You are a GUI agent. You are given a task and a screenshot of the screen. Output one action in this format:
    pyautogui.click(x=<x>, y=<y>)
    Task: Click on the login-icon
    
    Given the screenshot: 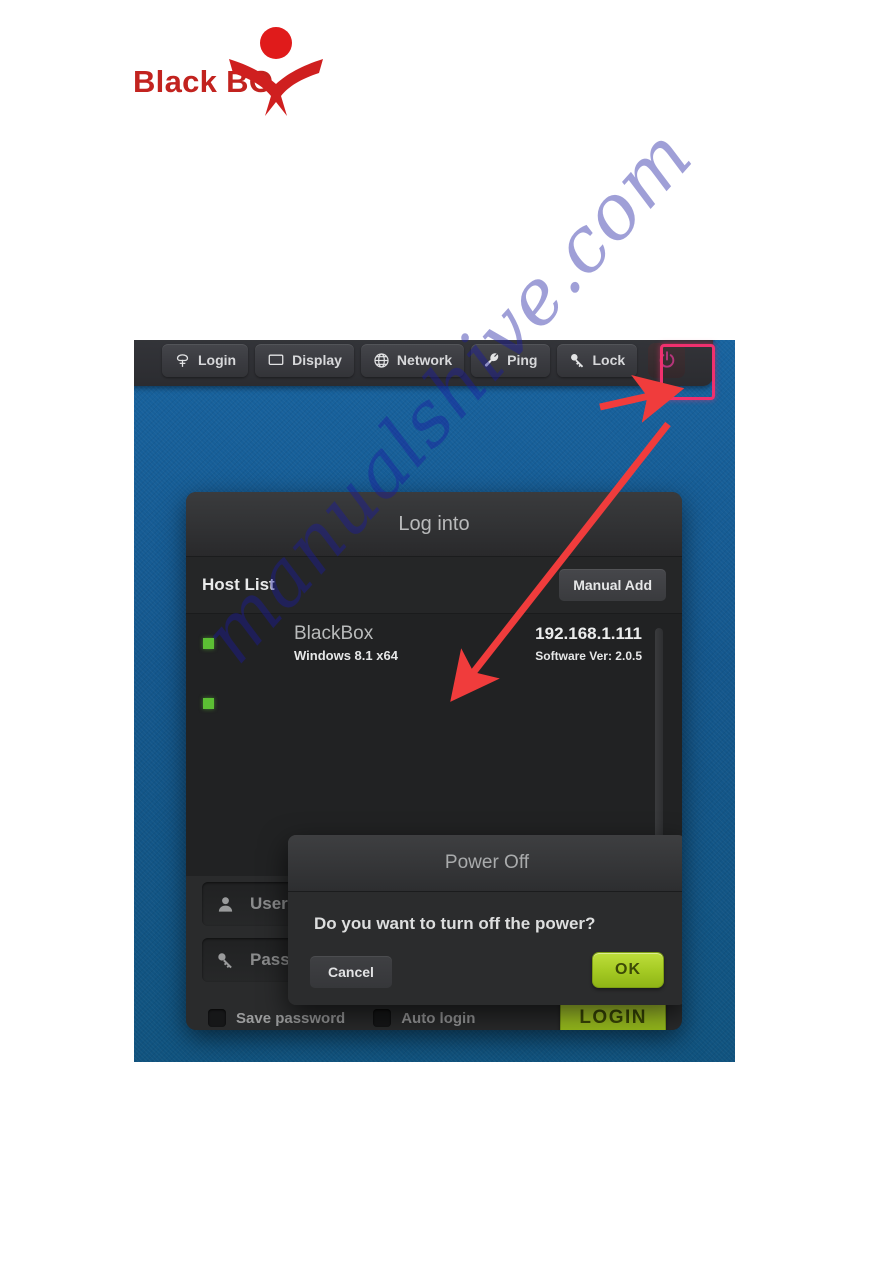 What is the action you would take?
    pyautogui.click(x=182, y=360)
    